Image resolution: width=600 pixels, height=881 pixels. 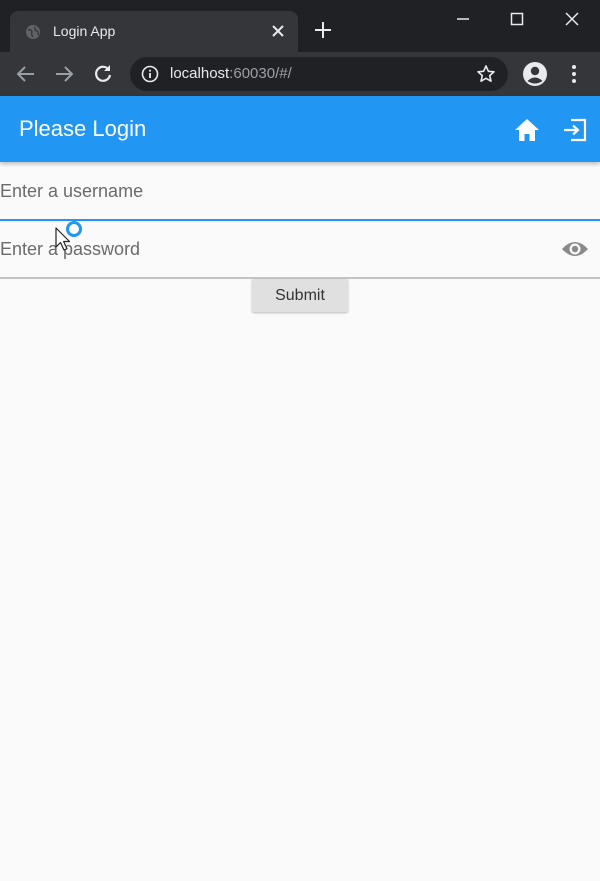 What do you see at coordinates (323, 30) in the screenshot?
I see `plus-icon` at bounding box center [323, 30].